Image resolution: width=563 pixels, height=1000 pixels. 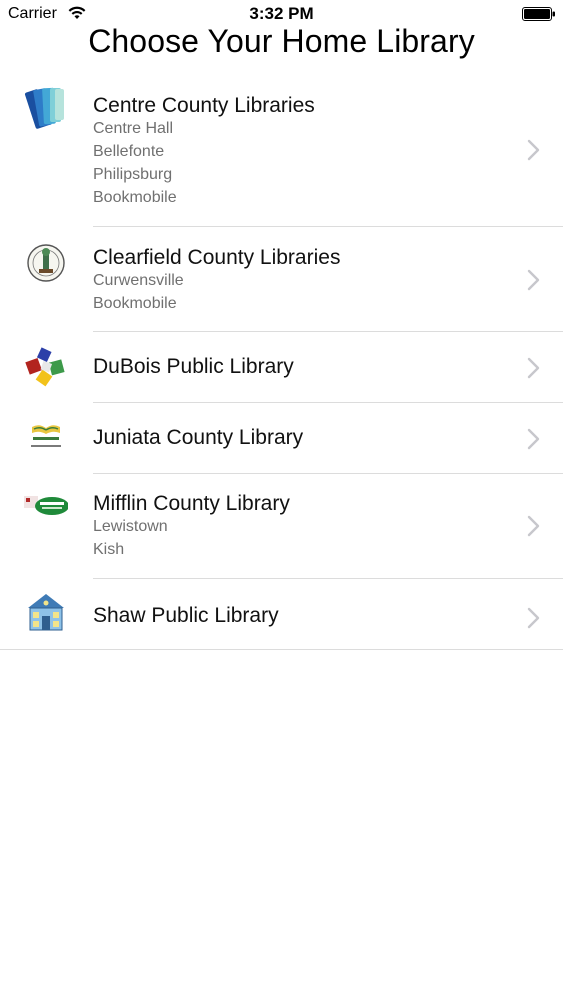 I want to click on library-name: Clearfield County Libraries, so click(x=217, y=257).